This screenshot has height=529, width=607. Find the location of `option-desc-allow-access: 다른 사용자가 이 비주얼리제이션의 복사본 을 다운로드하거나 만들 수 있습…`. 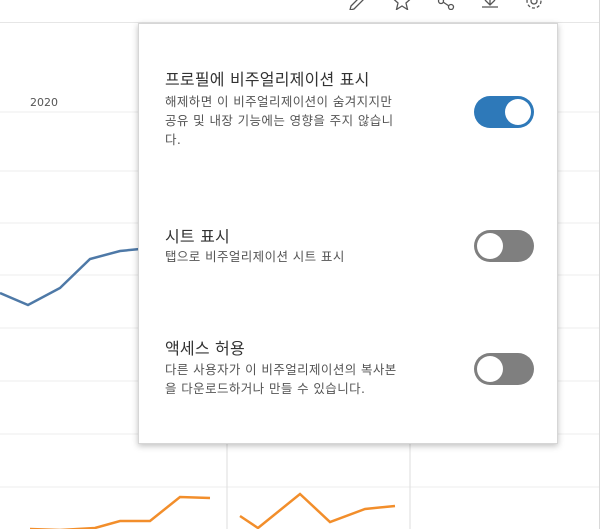

option-desc-allow-access: 다른 사용자가 이 비주얼리제이션의 복사본 을 다운로드하거나 만들 수 있습… is located at coordinates (281, 379).